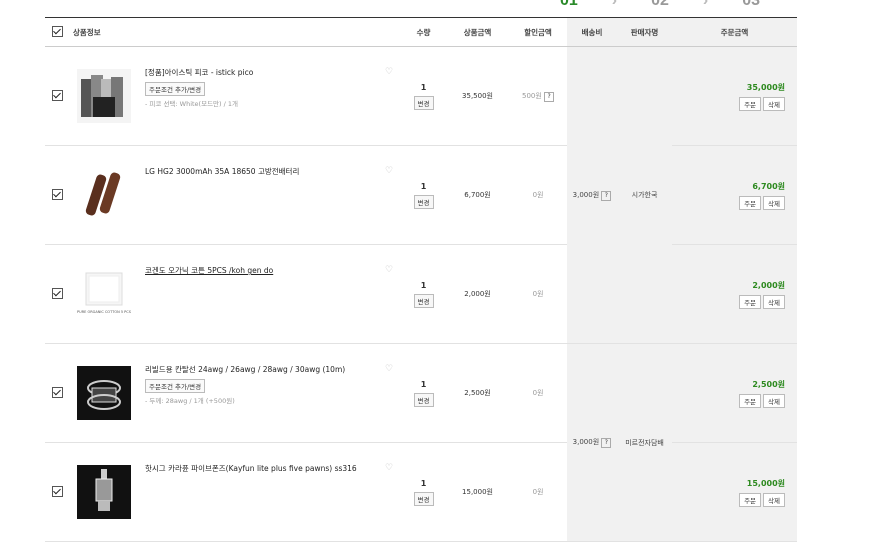 Image resolution: width=875 pixels, height=542 pixels. I want to click on step-3: 03, so click(751, 4).